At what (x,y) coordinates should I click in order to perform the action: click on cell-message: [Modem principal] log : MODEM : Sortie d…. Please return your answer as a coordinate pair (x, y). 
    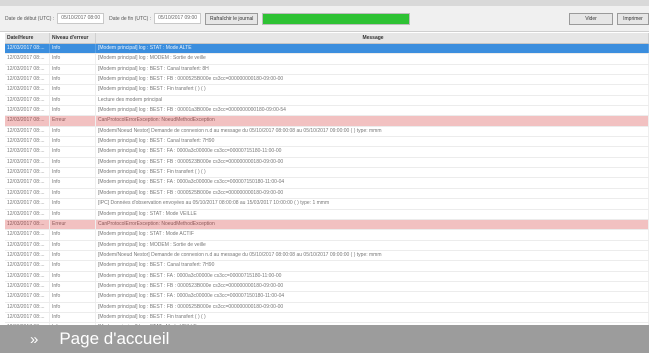
    Looking at the image, I should click on (372, 59).